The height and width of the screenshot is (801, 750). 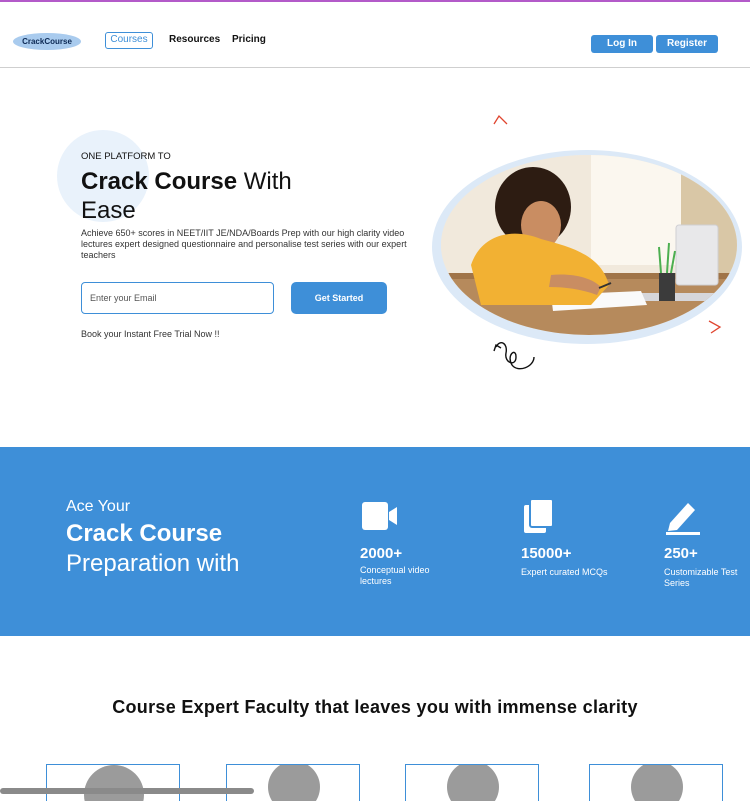 I want to click on caret-up-icon, so click(x=500, y=119).